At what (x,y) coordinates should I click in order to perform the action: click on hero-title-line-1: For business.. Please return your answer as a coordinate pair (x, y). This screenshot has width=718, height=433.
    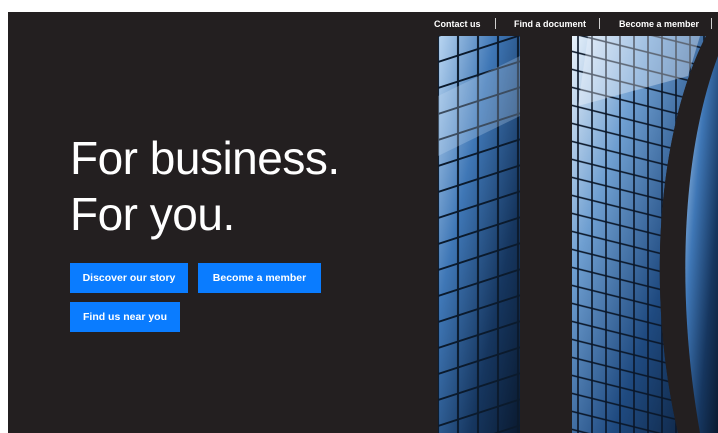
    Looking at the image, I should click on (205, 158).